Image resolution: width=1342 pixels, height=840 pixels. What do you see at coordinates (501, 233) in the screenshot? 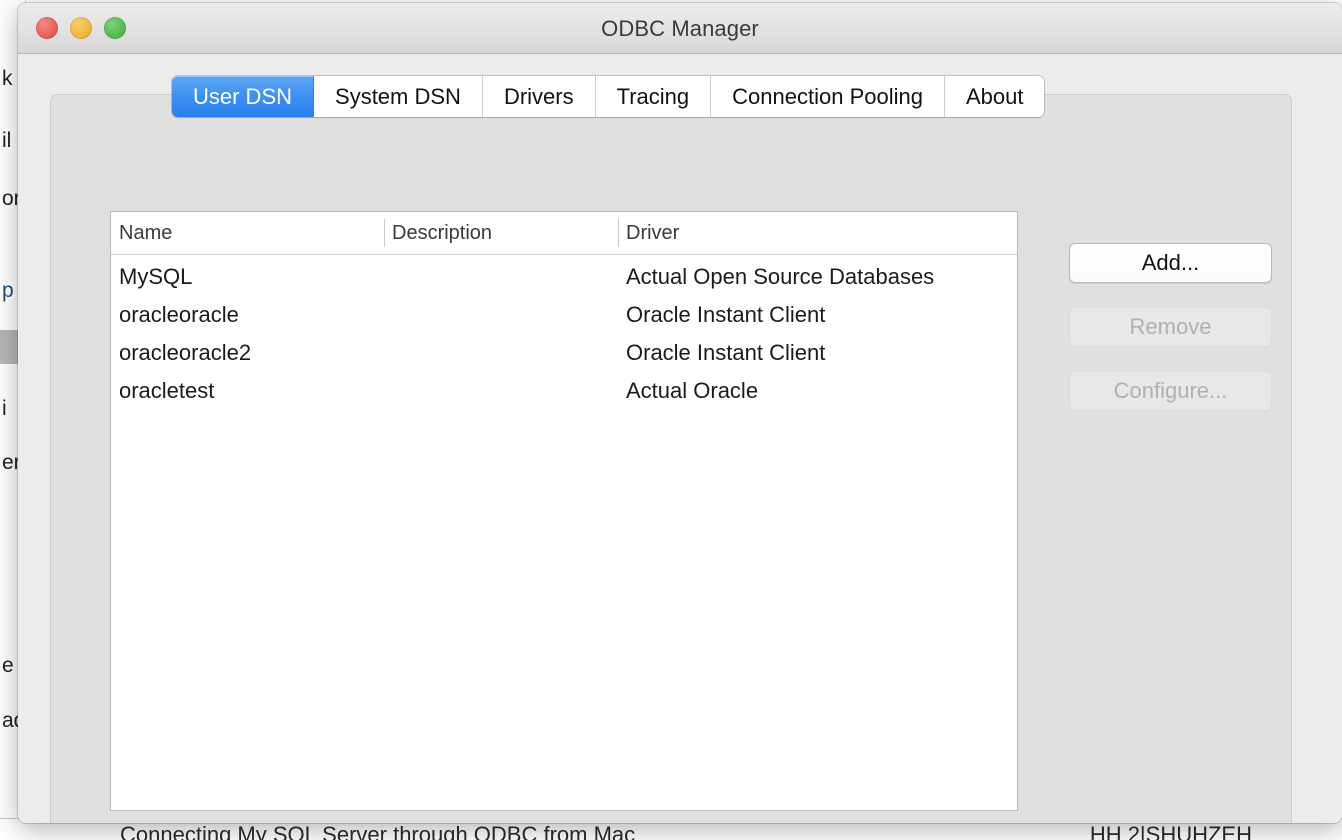
I see `column-header-description: Description` at bounding box center [501, 233].